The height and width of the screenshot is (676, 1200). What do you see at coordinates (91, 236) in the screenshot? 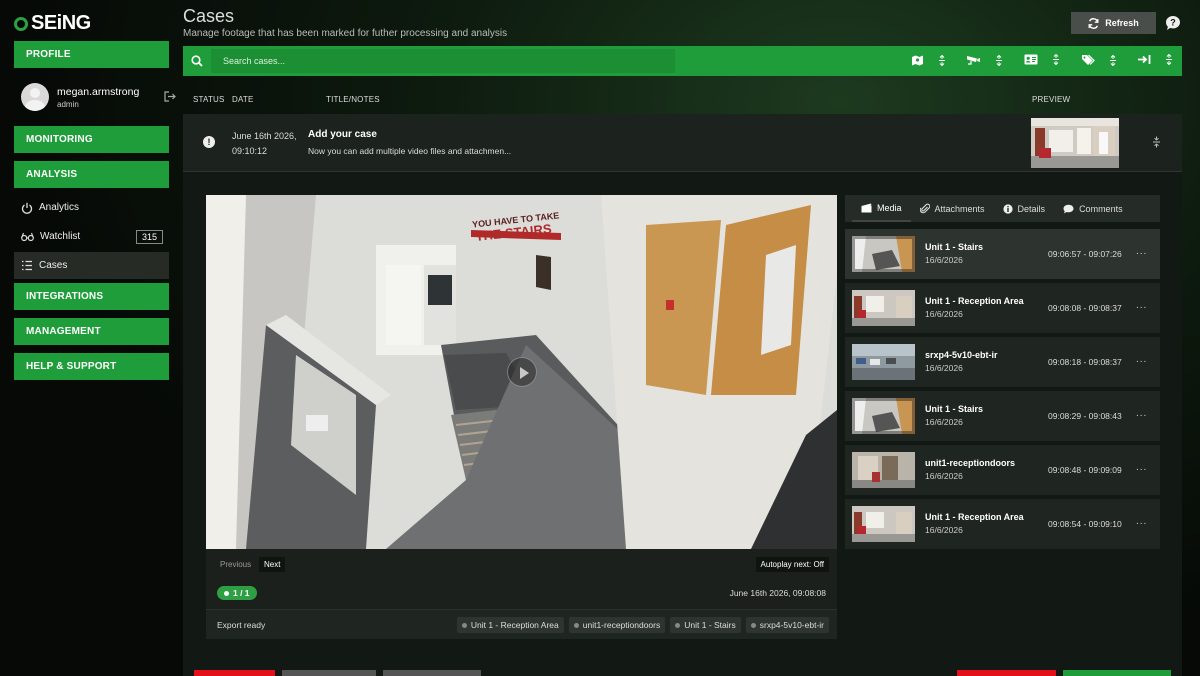
I see `sidebar-item-watchlist: Watchlist 315` at bounding box center [91, 236].